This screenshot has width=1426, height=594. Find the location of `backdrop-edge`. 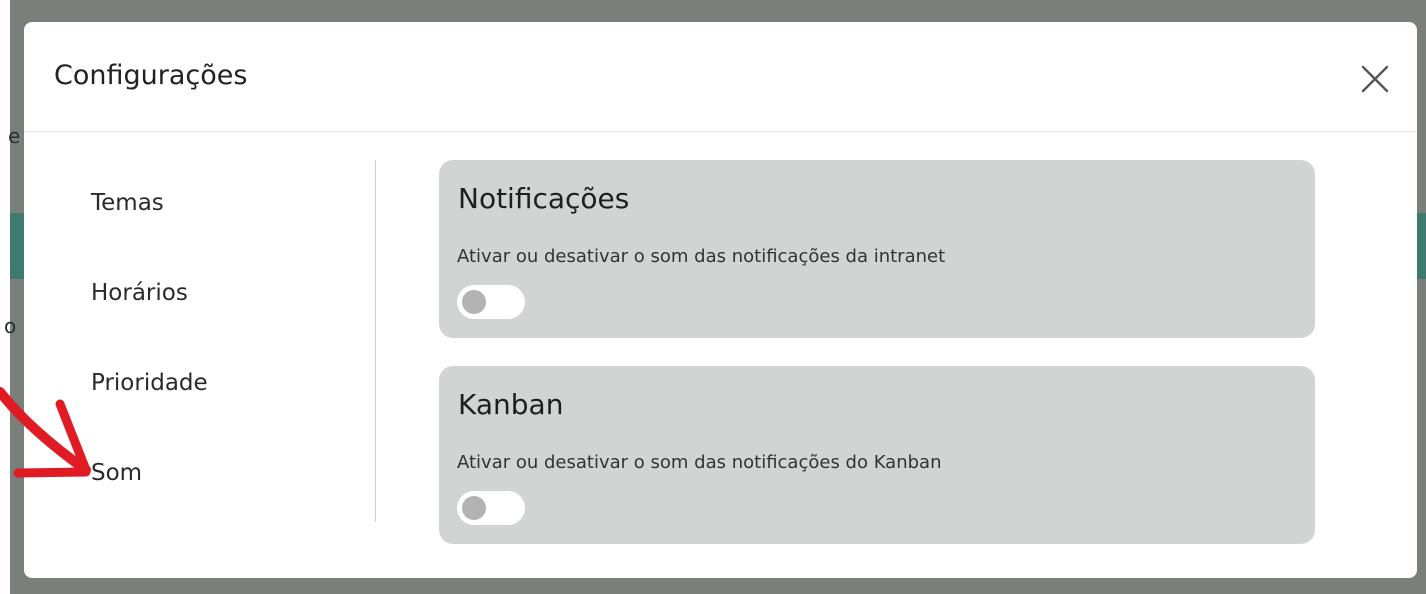

backdrop-edge is located at coordinates (5, 297).